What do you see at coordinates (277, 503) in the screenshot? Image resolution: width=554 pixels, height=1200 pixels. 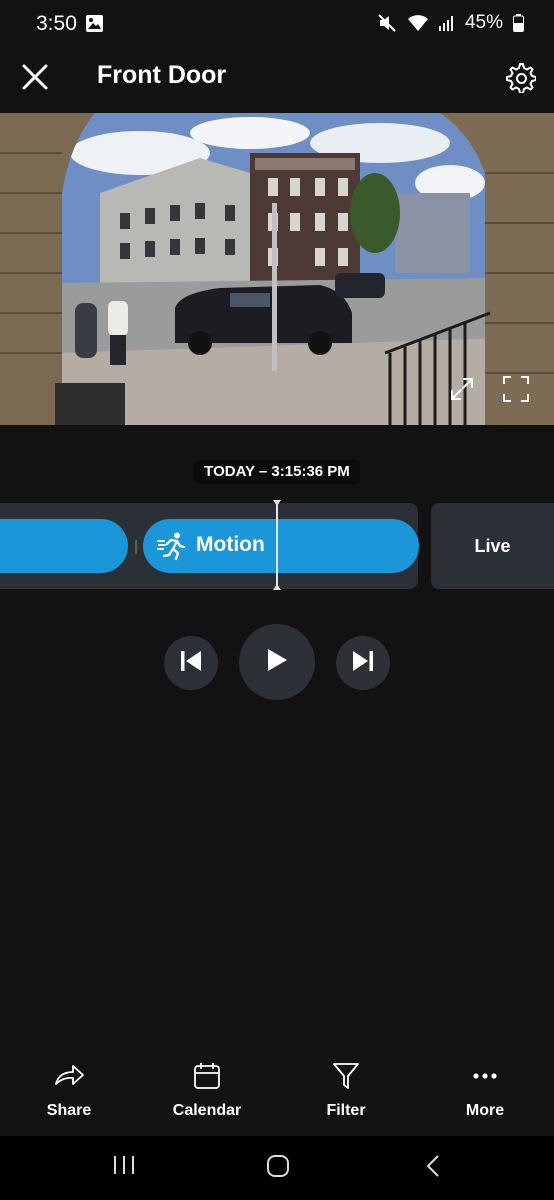 I see `playhead-top-marker` at bounding box center [277, 503].